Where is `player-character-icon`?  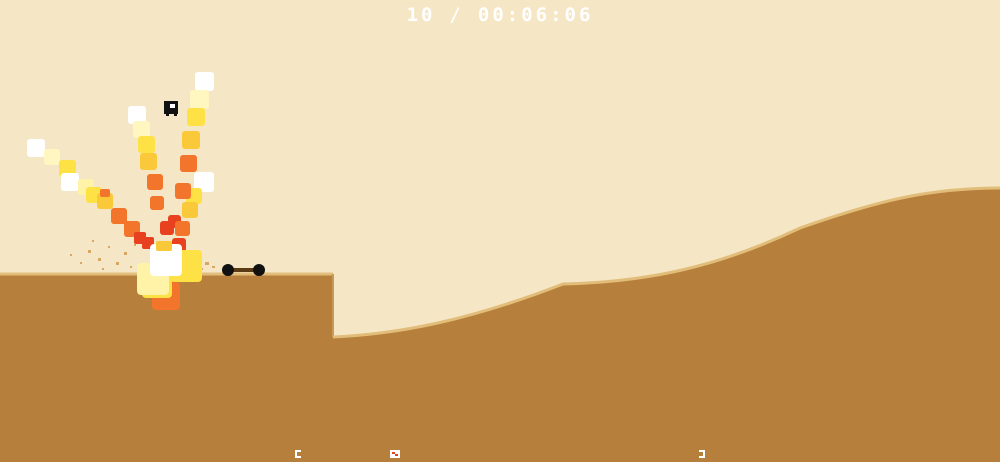 player-character-icon is located at coordinates (171, 108).